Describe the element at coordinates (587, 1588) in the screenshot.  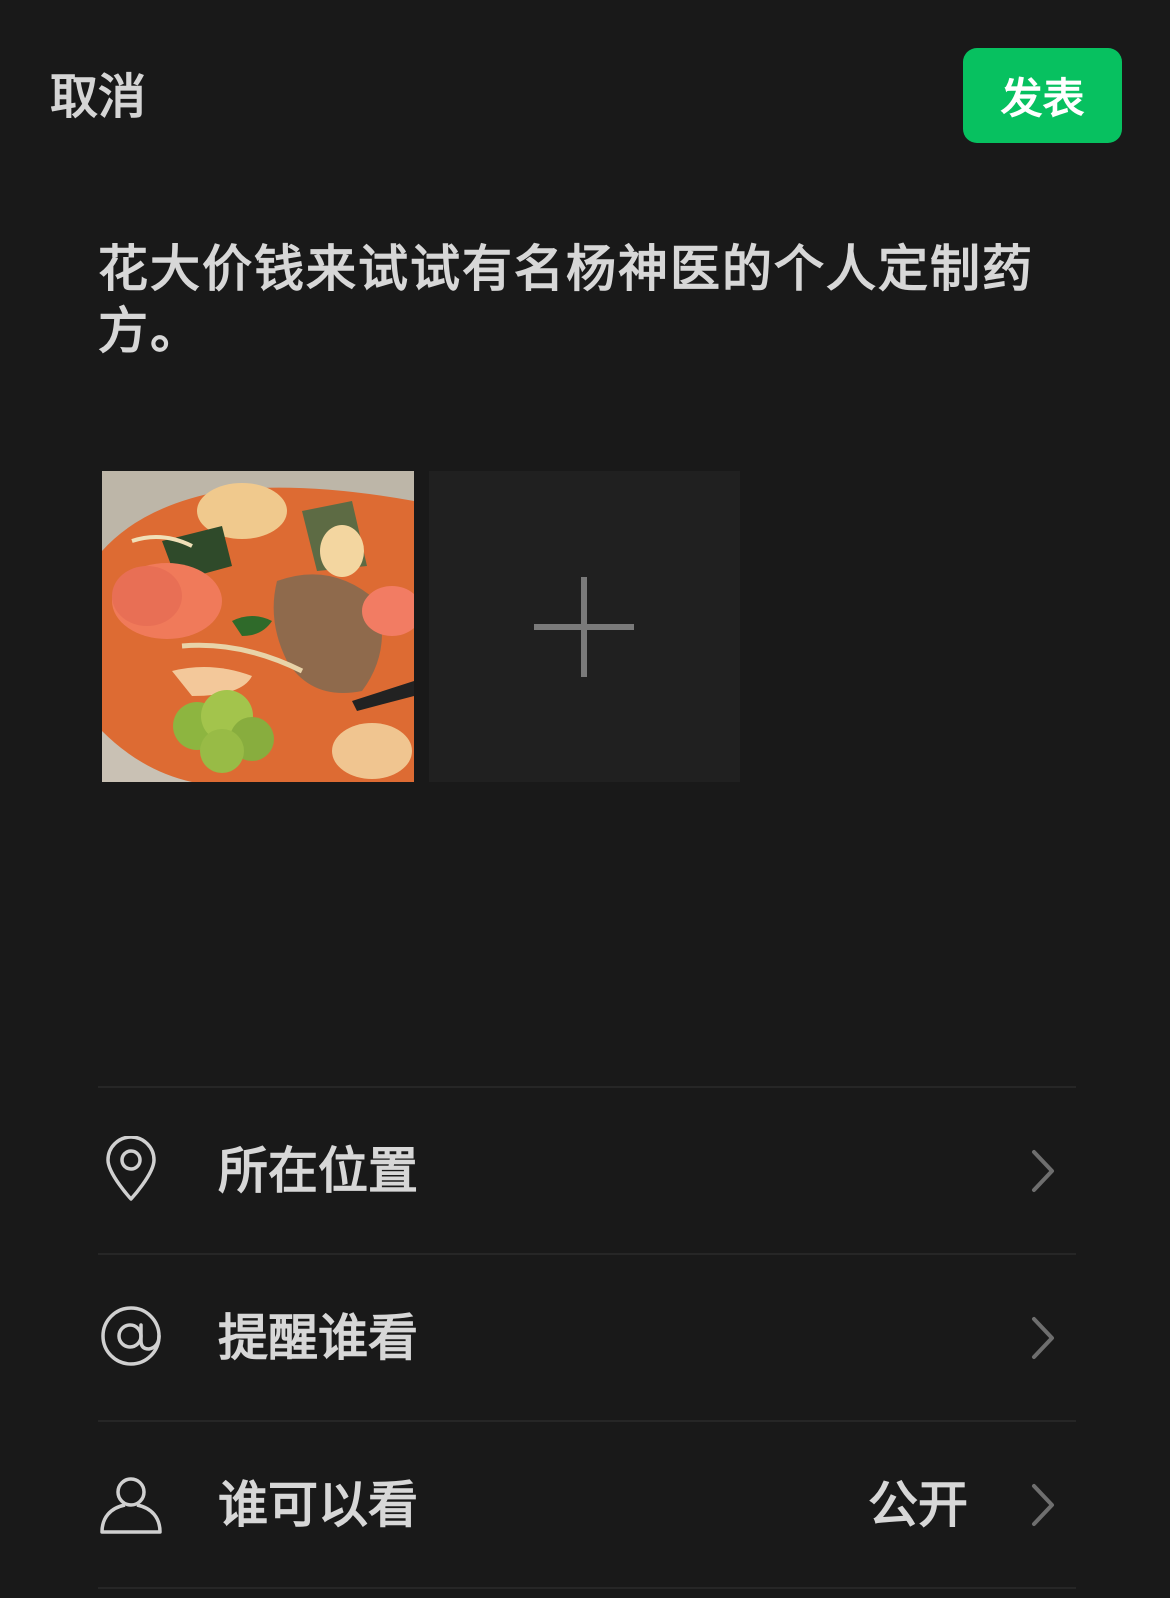
I see `divider` at that location.